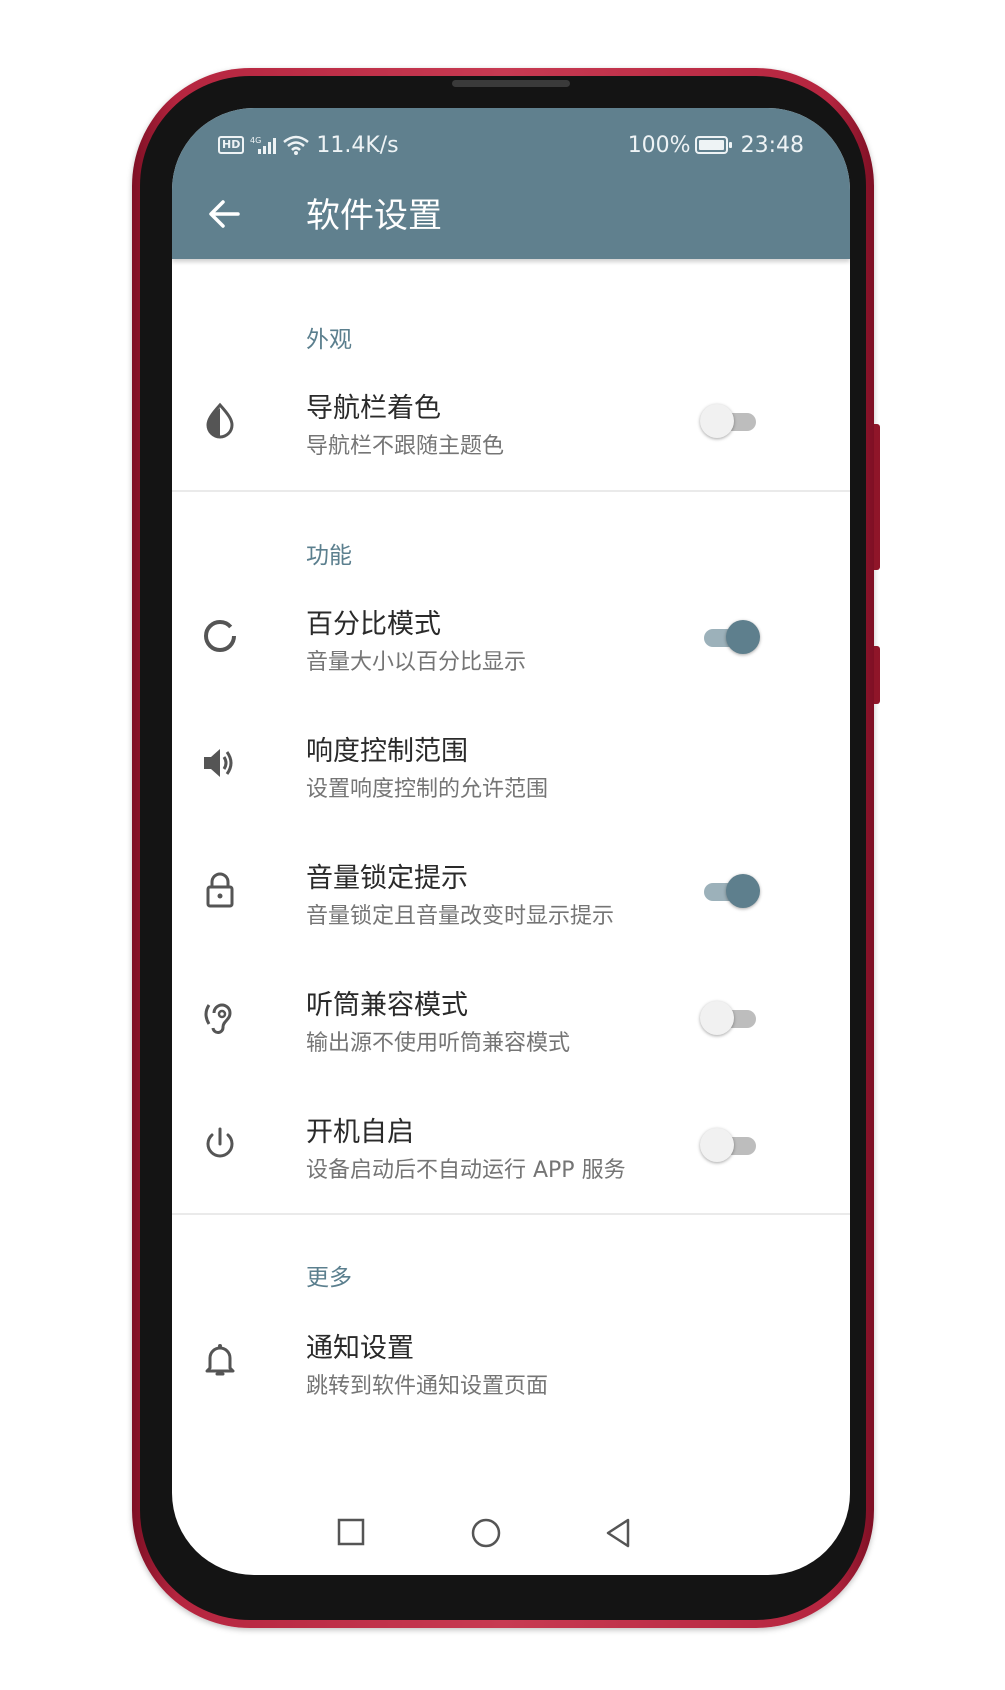 Image resolution: width=1005 pixels, height=1690 pixels. Describe the element at coordinates (416, 662) in the screenshot. I see `setting-subtitle: 音量大小以百分比显示` at that location.